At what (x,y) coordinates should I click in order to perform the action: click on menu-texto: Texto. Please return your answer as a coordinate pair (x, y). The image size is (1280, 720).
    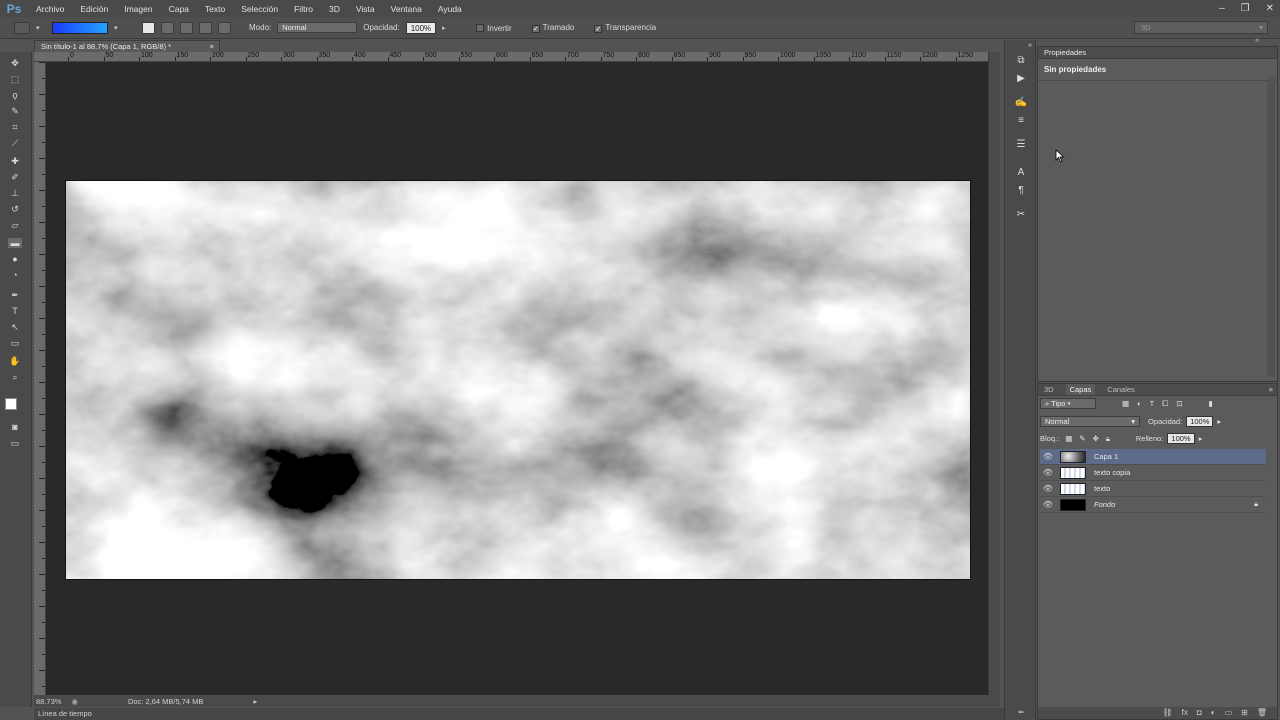
    Looking at the image, I should click on (215, 9).